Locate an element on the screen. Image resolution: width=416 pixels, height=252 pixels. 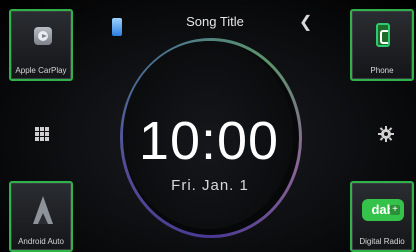
phone-tile: Phone is located at coordinates (382, 45).